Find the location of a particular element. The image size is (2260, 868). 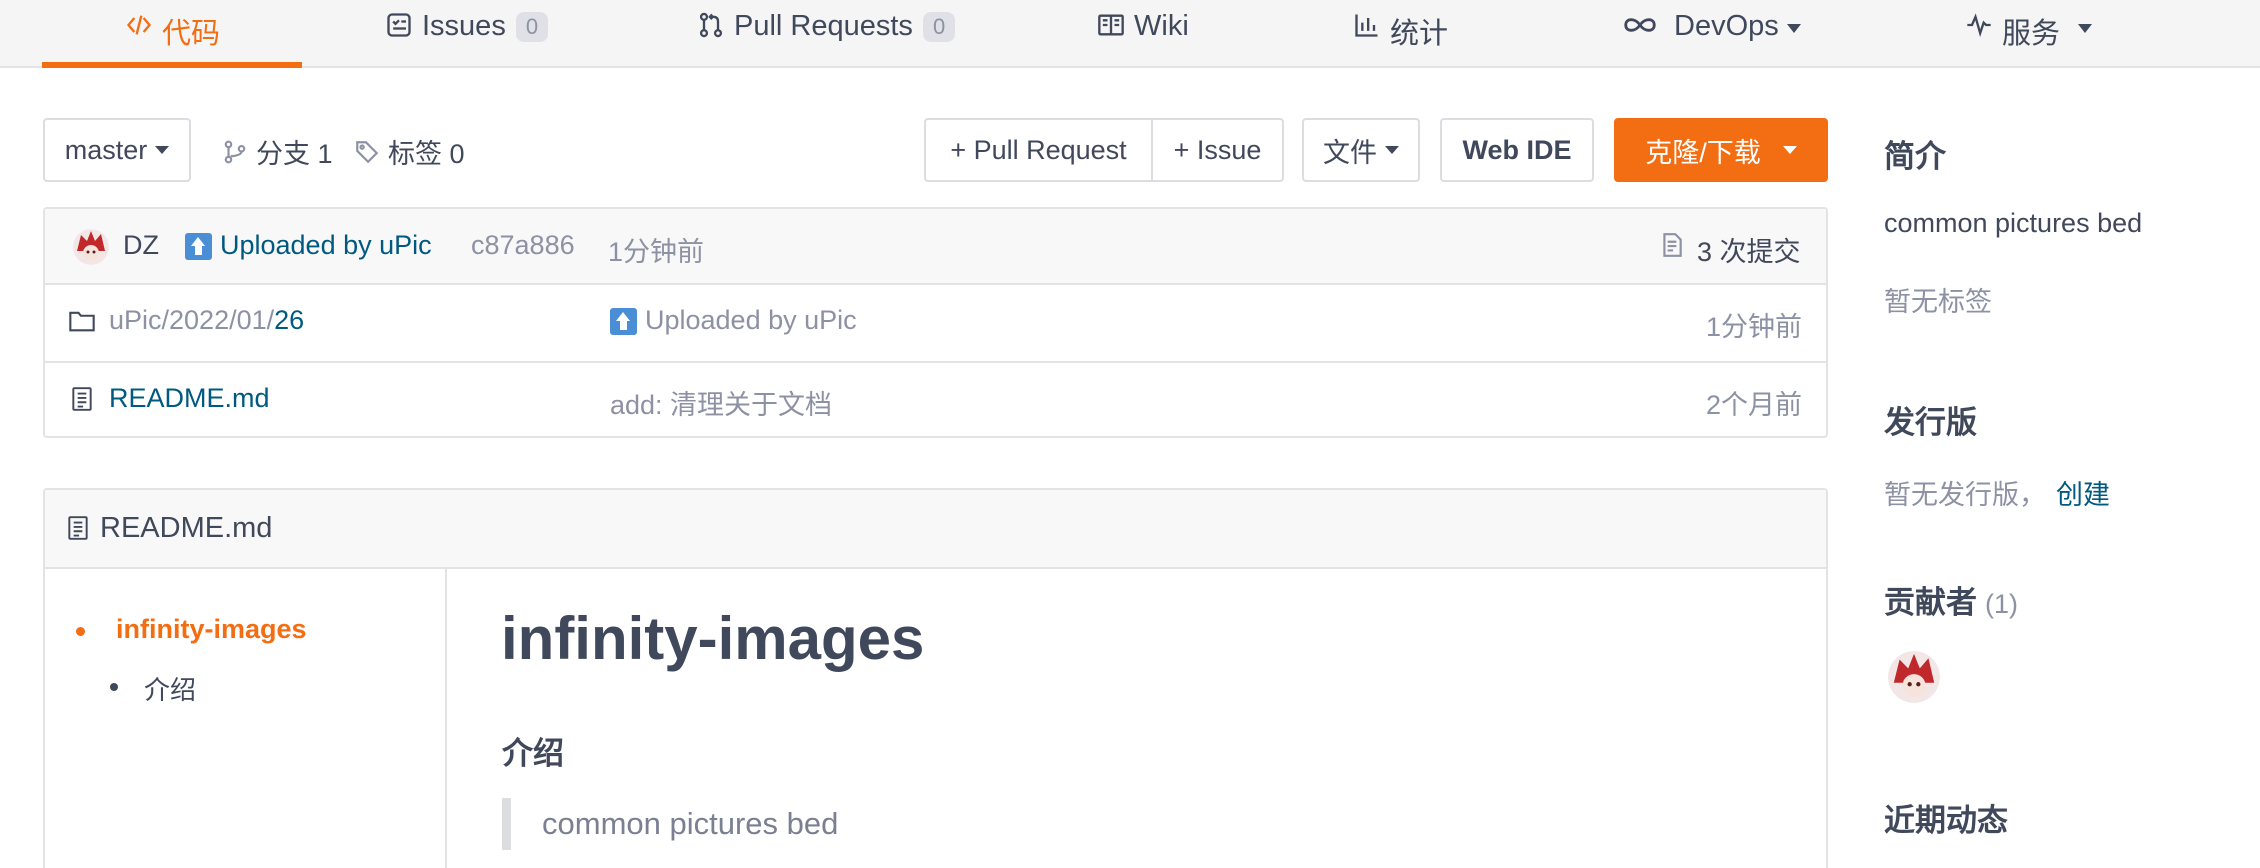

file-commit-message: Uploaded by uPic is located at coordinates (751, 320).